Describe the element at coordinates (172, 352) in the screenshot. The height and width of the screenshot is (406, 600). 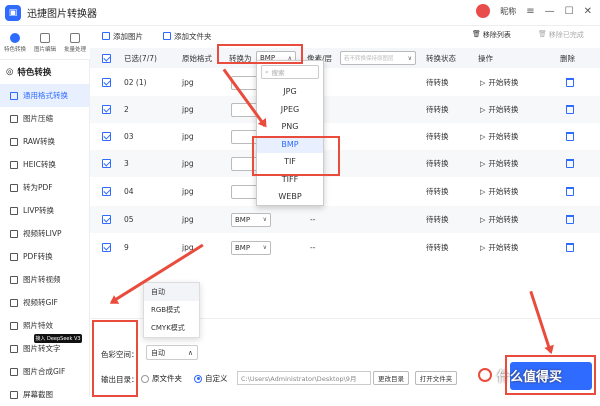
I see `color-space-select: 自动 ∧` at that location.